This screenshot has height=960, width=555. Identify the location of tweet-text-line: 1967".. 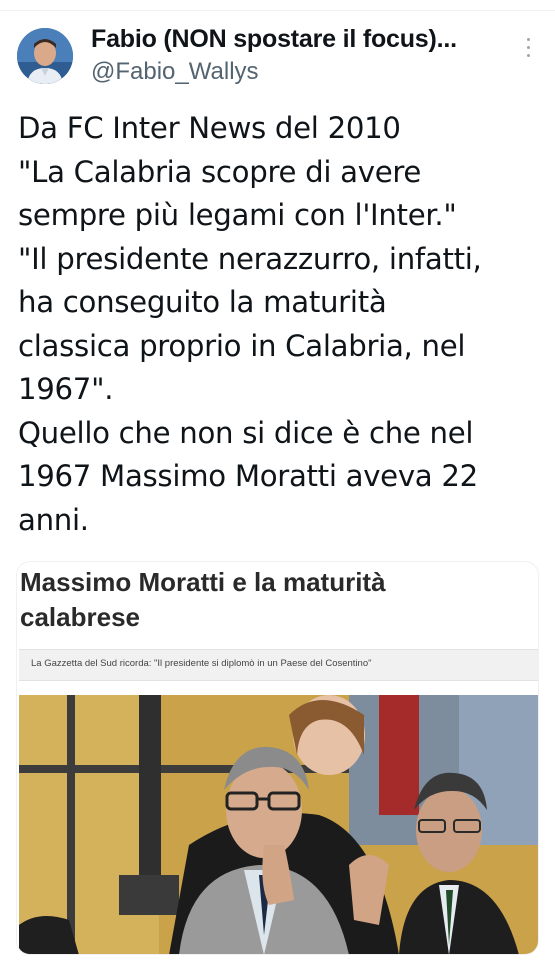
(66, 389).